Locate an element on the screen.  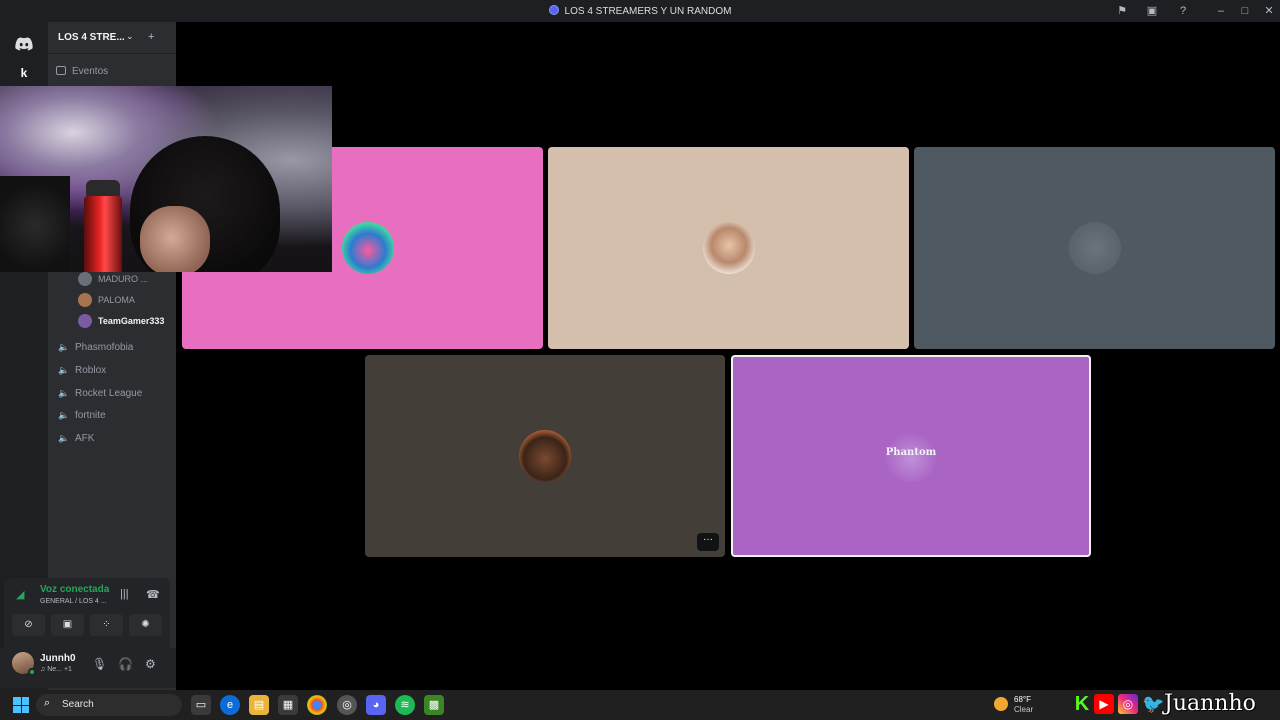
microphone-icon: 🎙 is located at coordinates (99, 664).